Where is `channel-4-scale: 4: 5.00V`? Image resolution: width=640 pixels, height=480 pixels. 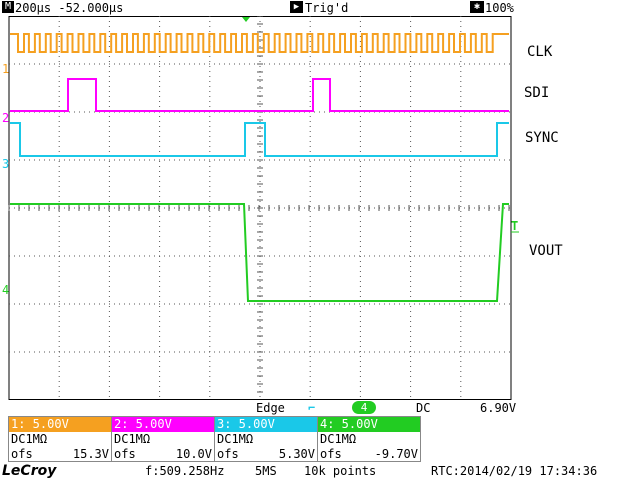 channel-4-scale: 4: 5.00V is located at coordinates (369, 424).